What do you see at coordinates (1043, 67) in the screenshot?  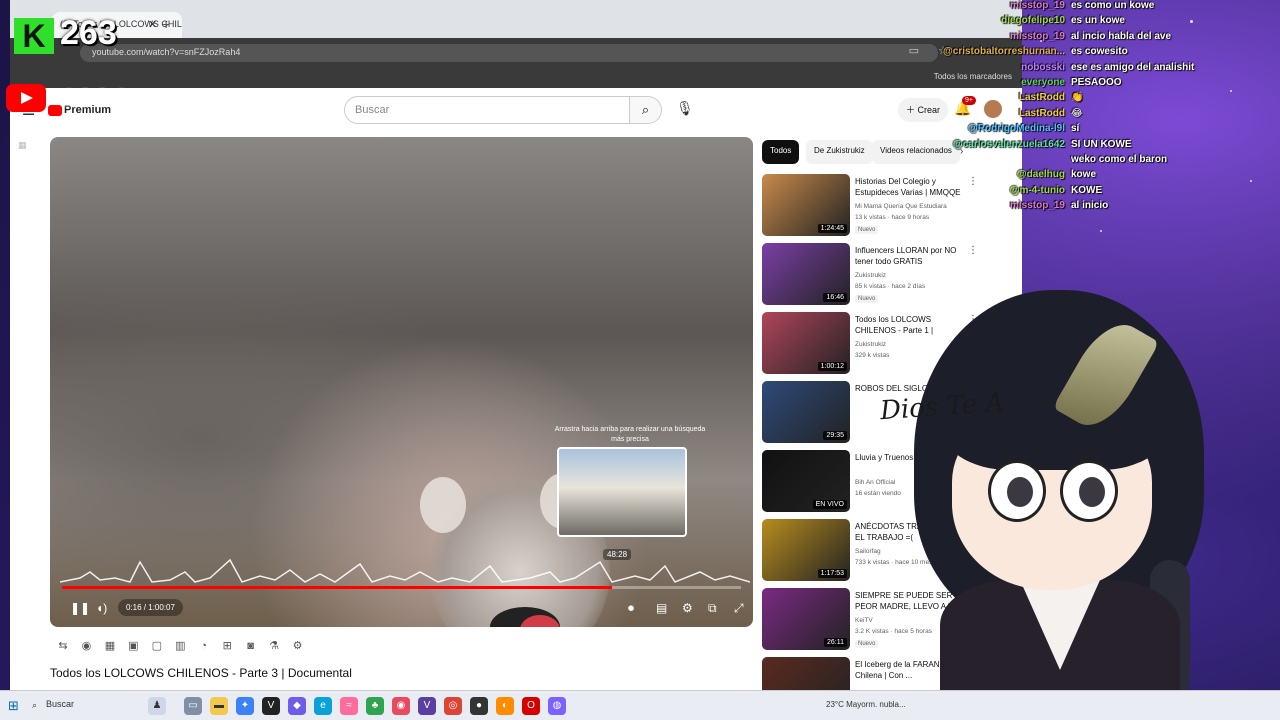 I see `chat-username: nobosski` at bounding box center [1043, 67].